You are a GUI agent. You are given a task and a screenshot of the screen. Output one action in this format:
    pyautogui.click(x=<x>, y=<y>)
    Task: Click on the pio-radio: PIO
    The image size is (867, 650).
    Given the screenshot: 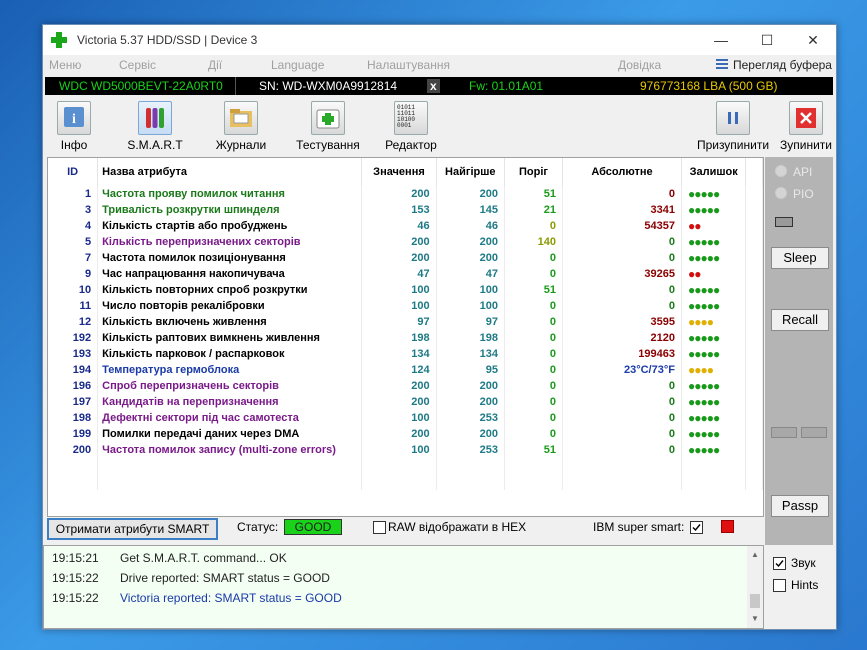 What is the action you would take?
    pyautogui.click(x=794, y=194)
    